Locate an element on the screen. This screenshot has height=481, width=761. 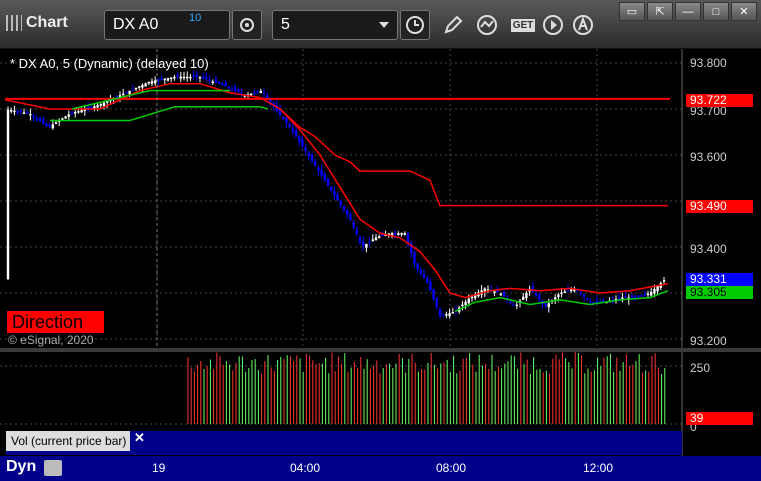
lock-icon is located at coordinates (53, 468).